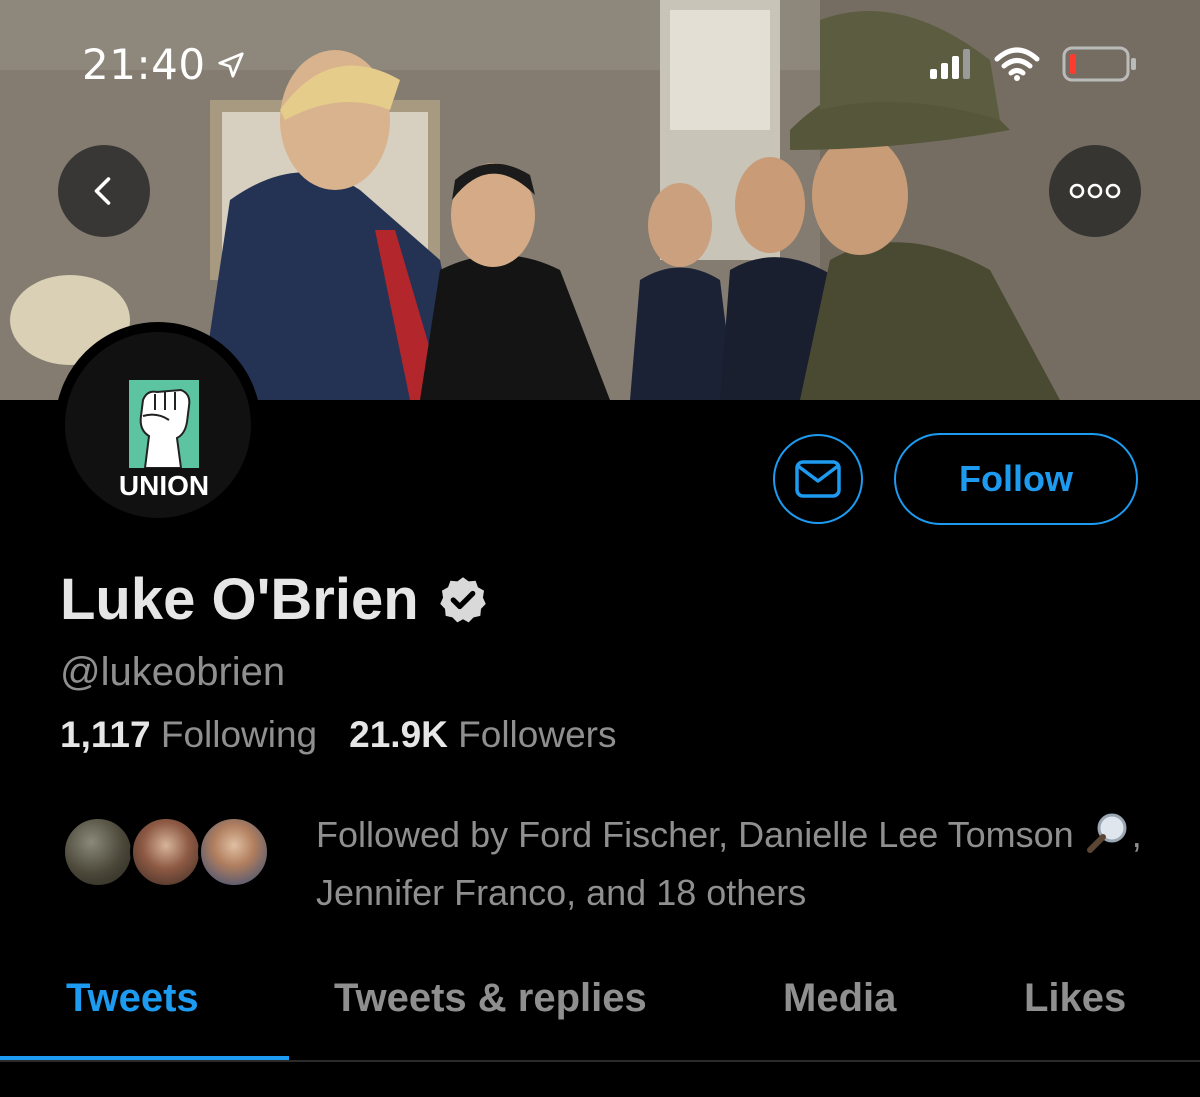 Image resolution: width=1200 pixels, height=1097 pixels. Describe the element at coordinates (537, 734) in the screenshot. I see `followers-label: Followers` at that location.